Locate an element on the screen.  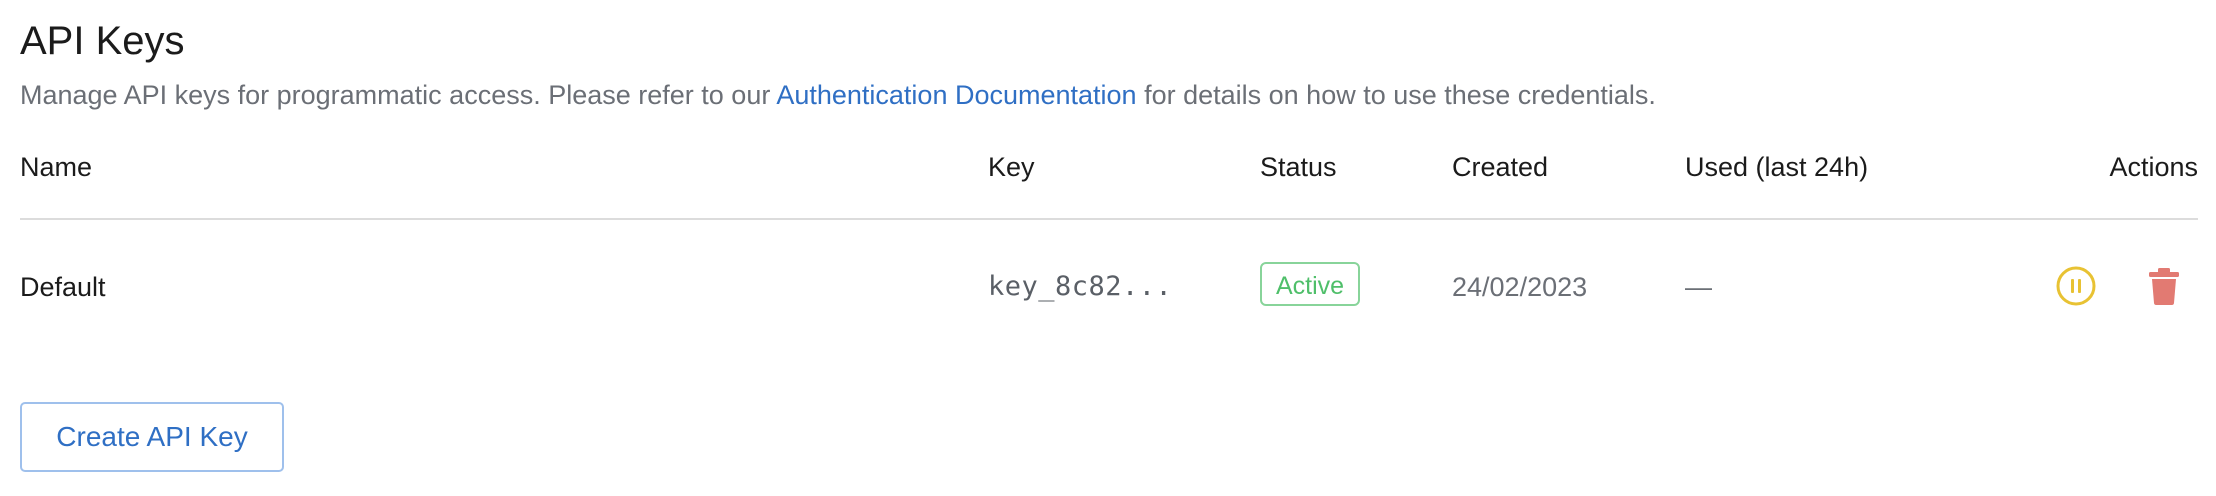
column-header-status: Status is located at coordinates (1298, 167).